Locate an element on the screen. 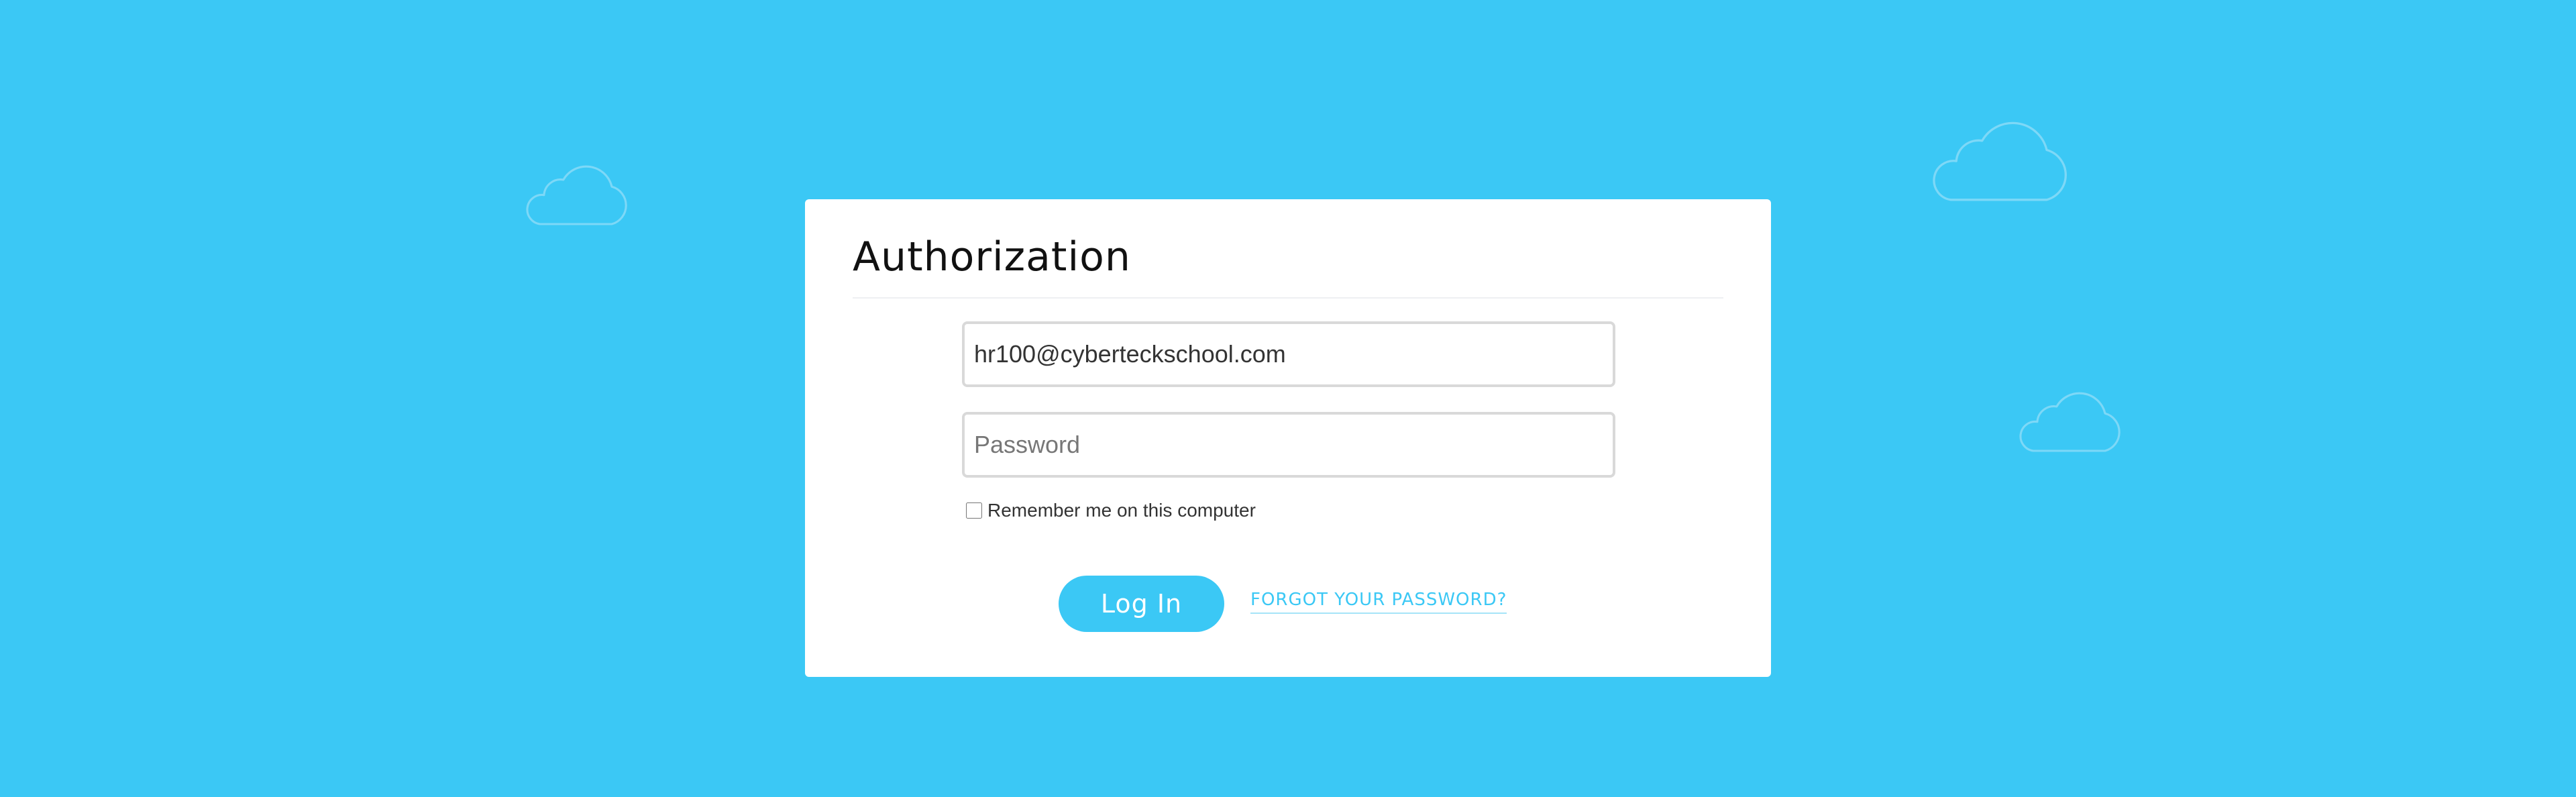  login-field is located at coordinates (1288, 354).